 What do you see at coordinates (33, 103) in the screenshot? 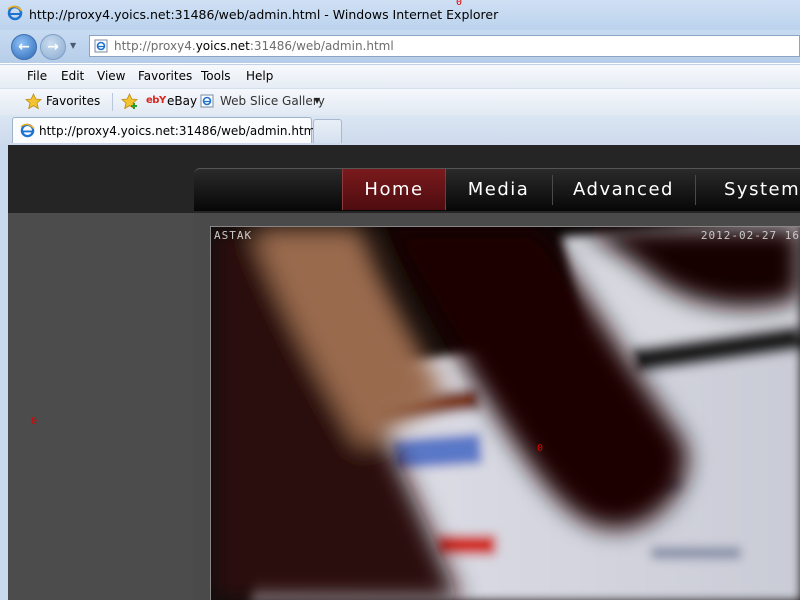
I see `favorites-star-icon` at bounding box center [33, 103].